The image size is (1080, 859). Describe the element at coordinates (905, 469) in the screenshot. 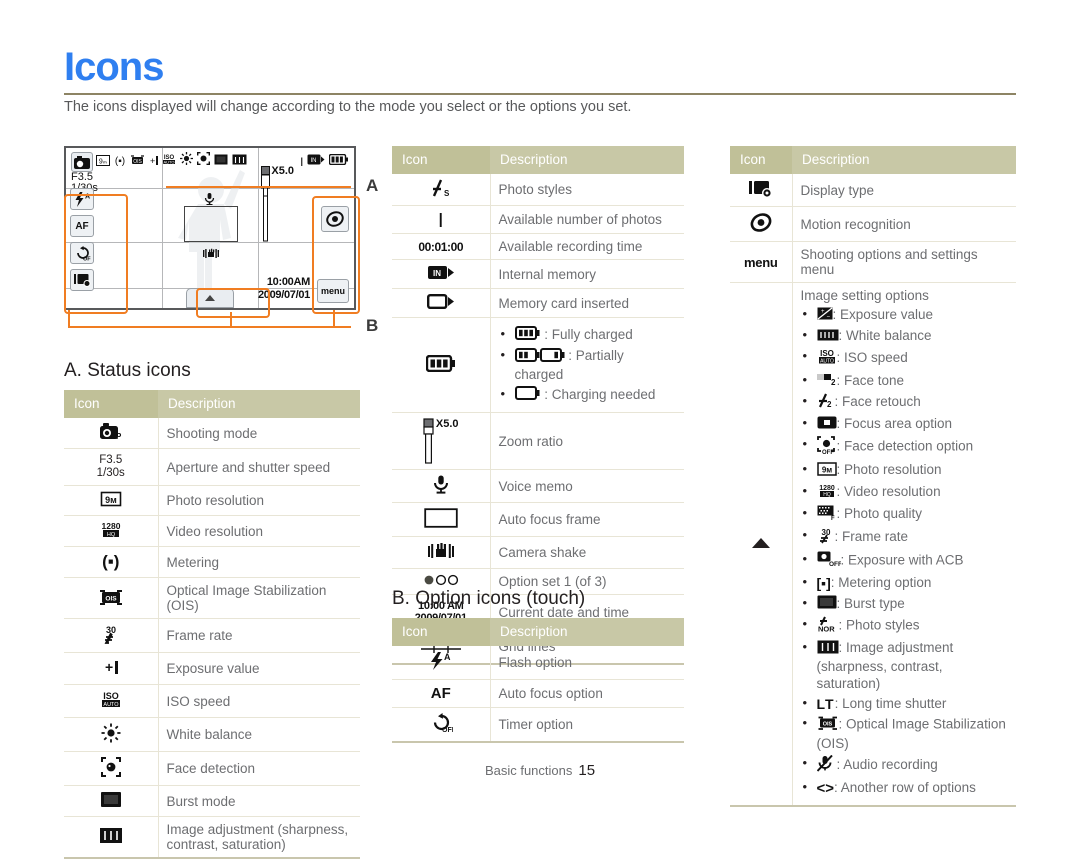

I see `list-item: 9м: Photo resolution` at that location.